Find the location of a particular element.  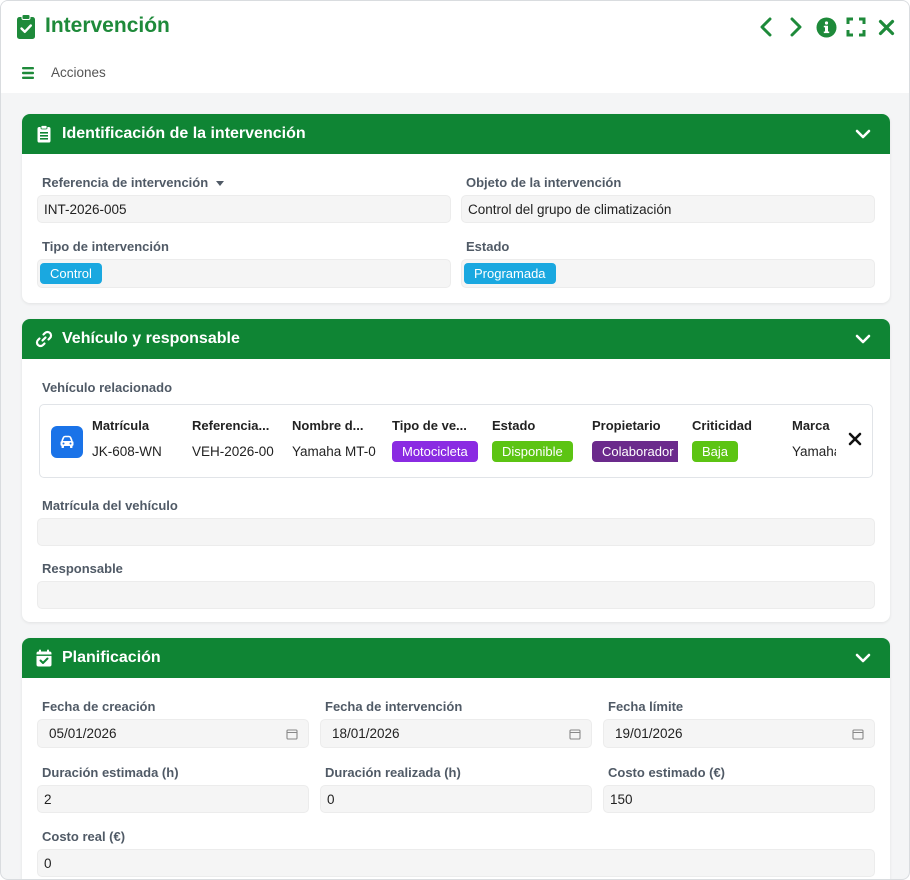

referencia-field: INT-2026-005 is located at coordinates (244, 209).